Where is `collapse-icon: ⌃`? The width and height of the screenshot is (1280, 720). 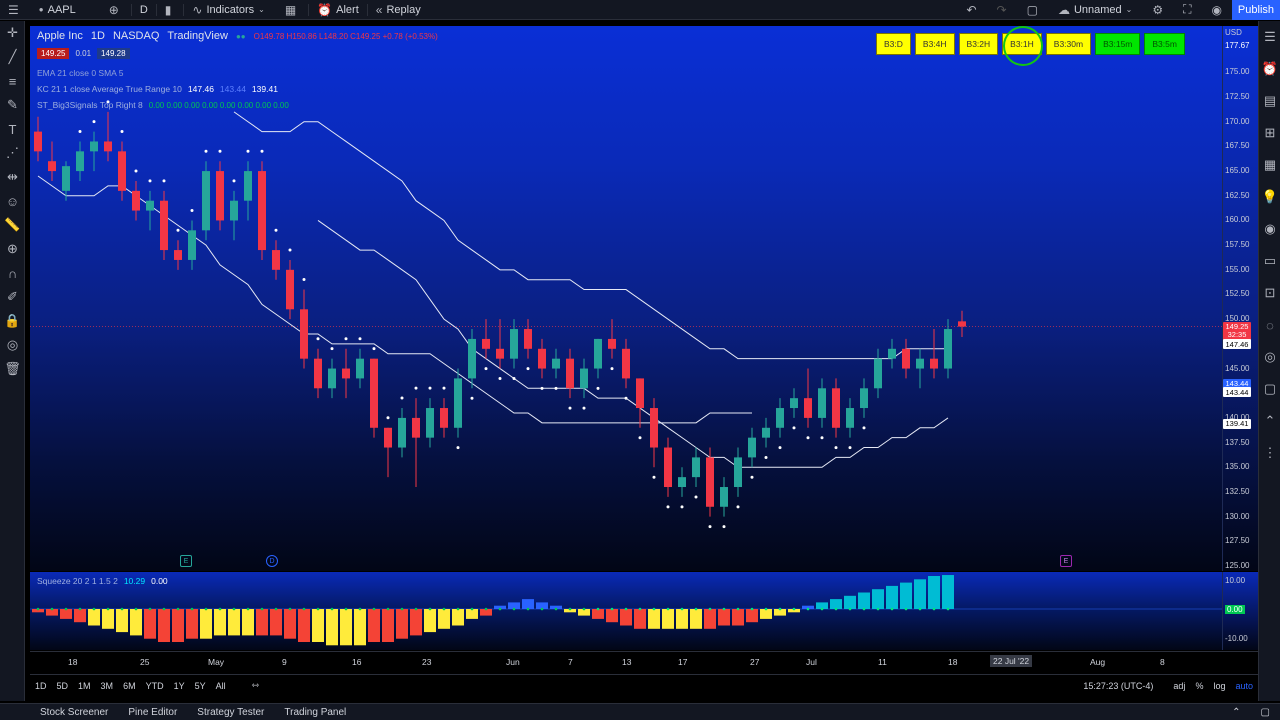
collapse-icon: ⌃ is located at coordinates (1236, 712).